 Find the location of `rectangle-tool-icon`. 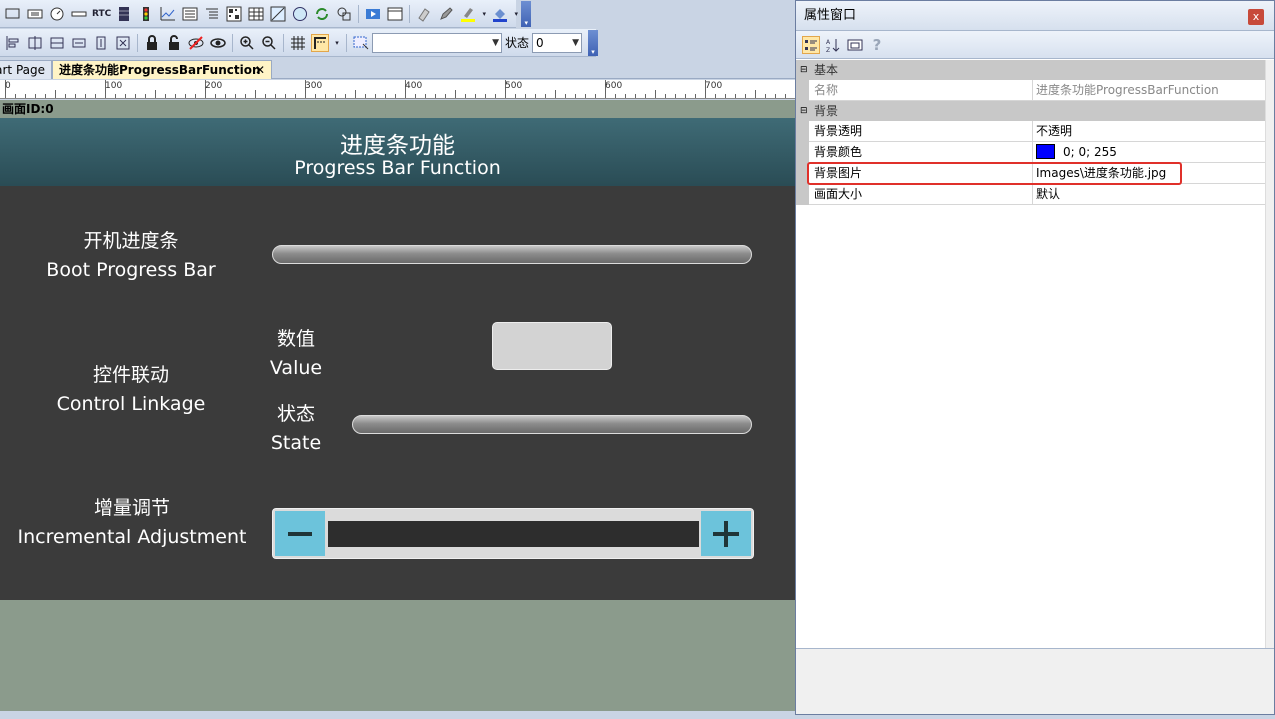

rectangle-tool-icon is located at coordinates (13, 14).